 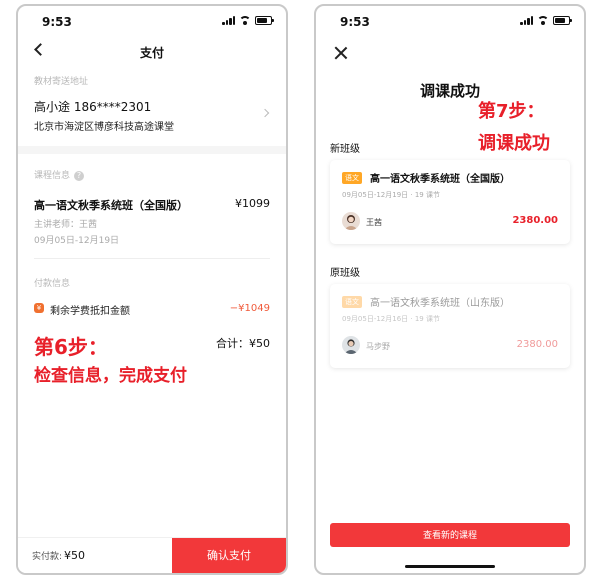 What do you see at coordinates (378, 346) in the screenshot?
I see `teacher-name: 马步野` at bounding box center [378, 346].